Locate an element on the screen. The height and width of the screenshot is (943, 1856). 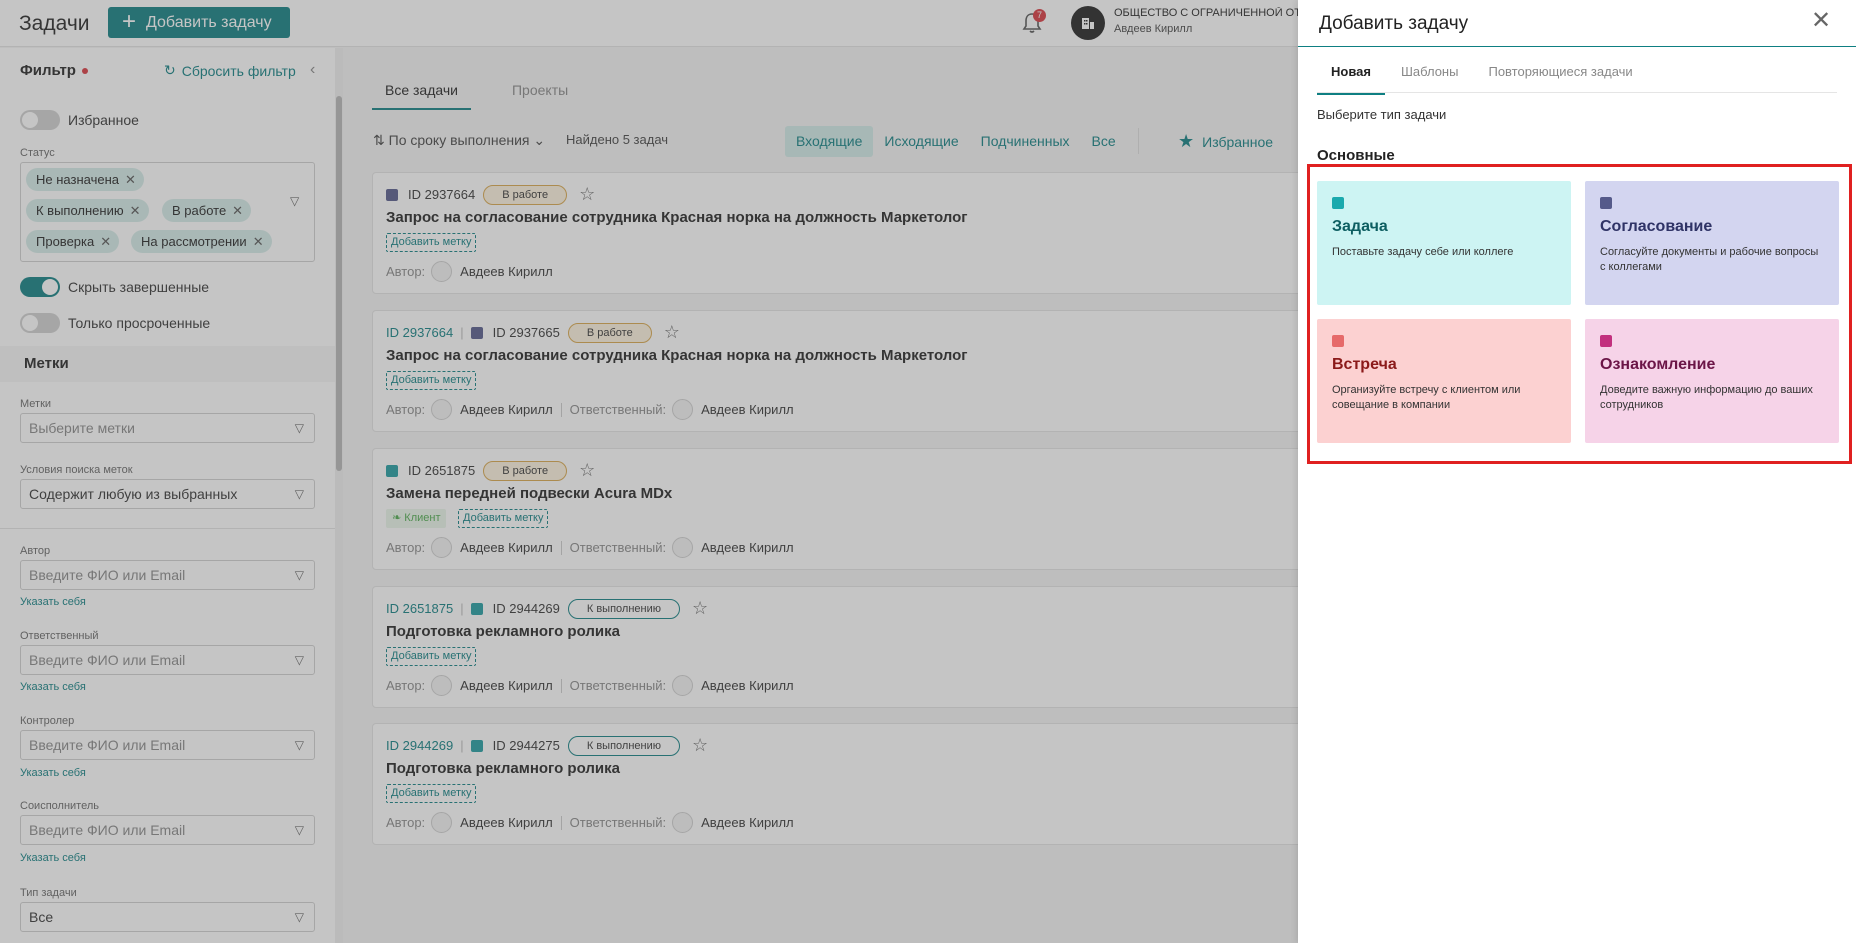
eye-icon is located at coordinates (1606, 341).